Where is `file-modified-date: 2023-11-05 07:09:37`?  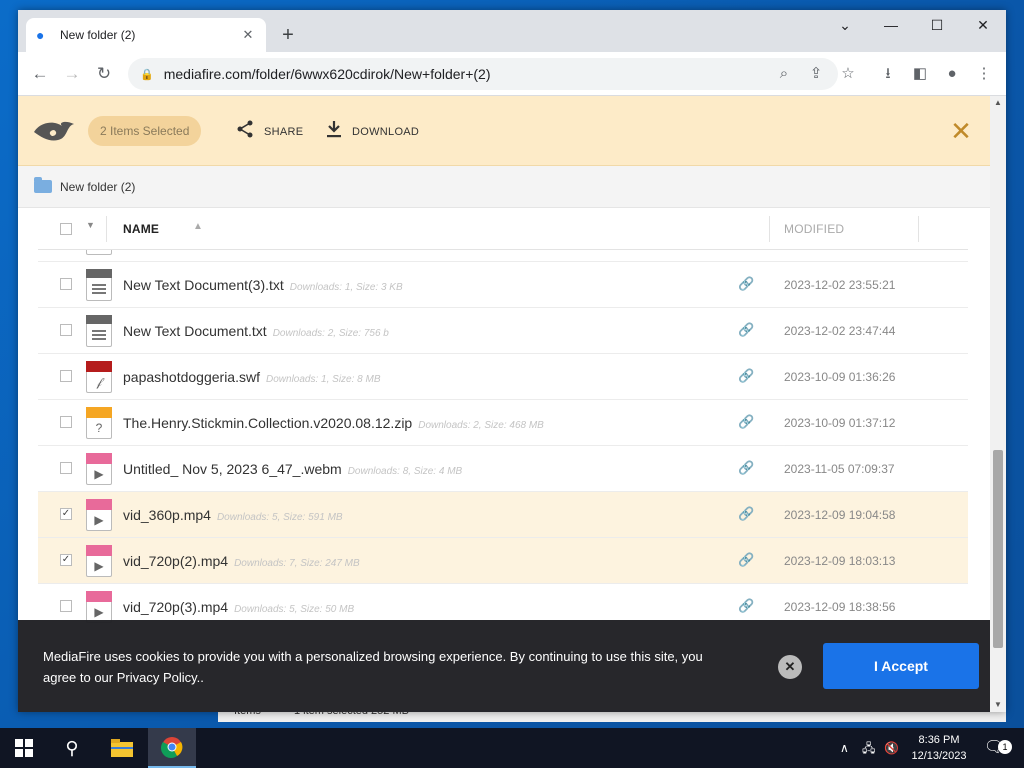 file-modified-date: 2023-11-05 07:09:37 is located at coordinates (839, 469).